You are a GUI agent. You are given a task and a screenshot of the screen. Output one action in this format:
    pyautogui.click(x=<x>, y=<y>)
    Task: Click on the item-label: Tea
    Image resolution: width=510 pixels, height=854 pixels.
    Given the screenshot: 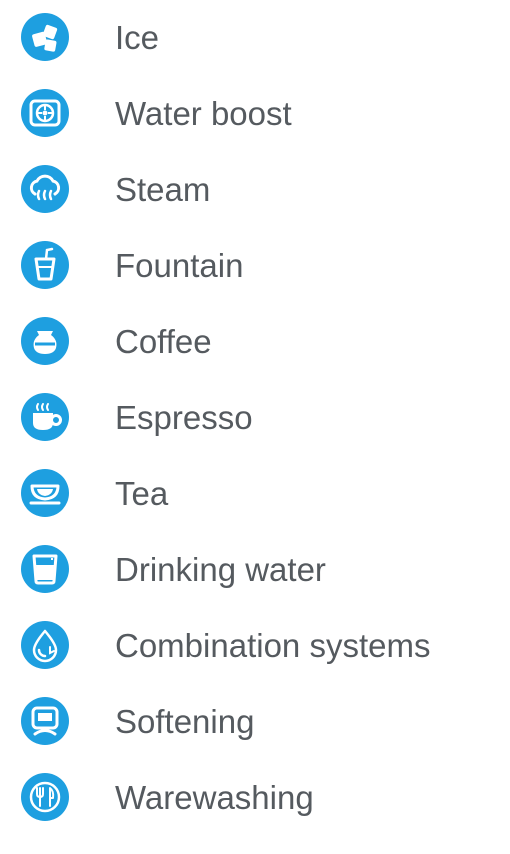 What is the action you would take?
    pyautogui.click(x=142, y=493)
    